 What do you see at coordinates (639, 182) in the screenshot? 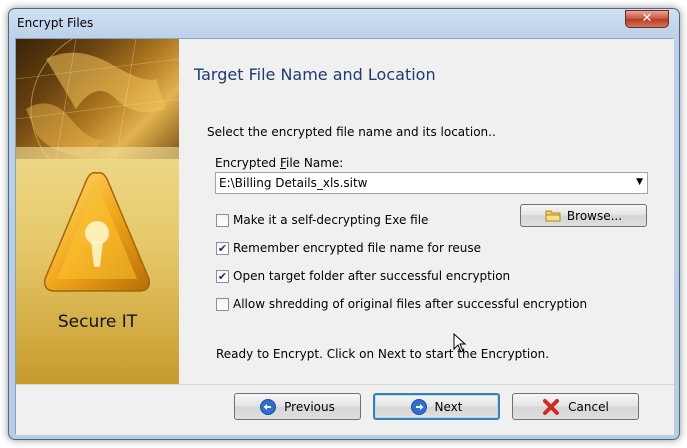
I see `dropdown-arrow-icon: ▼` at bounding box center [639, 182].